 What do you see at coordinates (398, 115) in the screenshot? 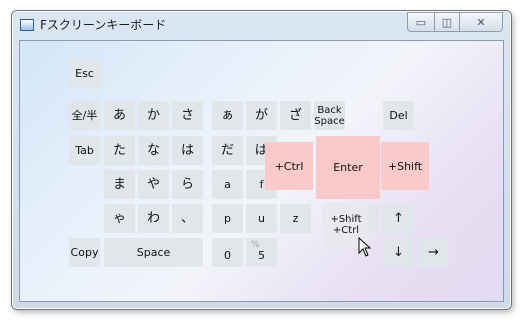
I see `key-delete: Del` at bounding box center [398, 115].